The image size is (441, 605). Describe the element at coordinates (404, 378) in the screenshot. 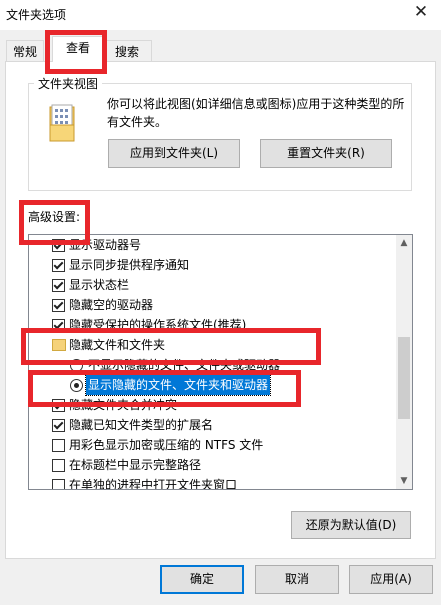

I see `scroll-thumb` at that location.